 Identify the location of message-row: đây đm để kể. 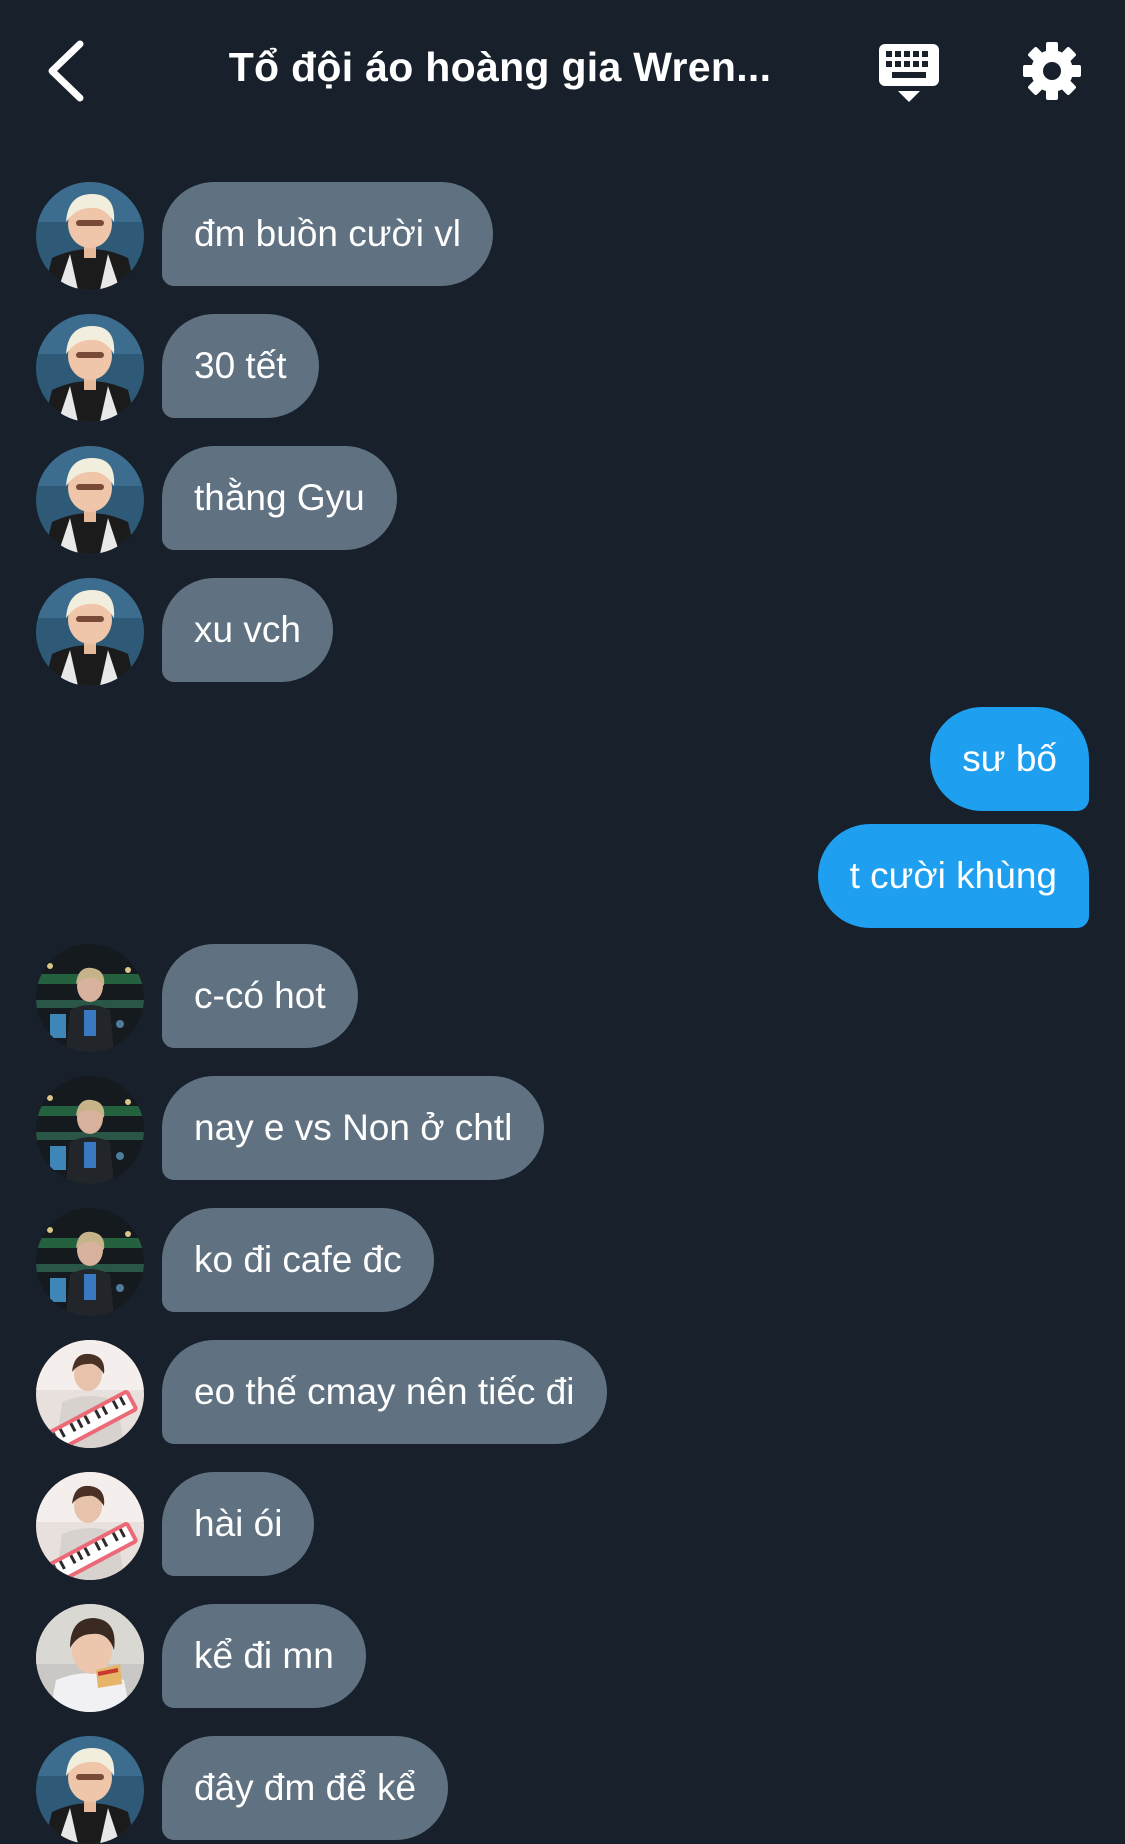
(562, 1790).